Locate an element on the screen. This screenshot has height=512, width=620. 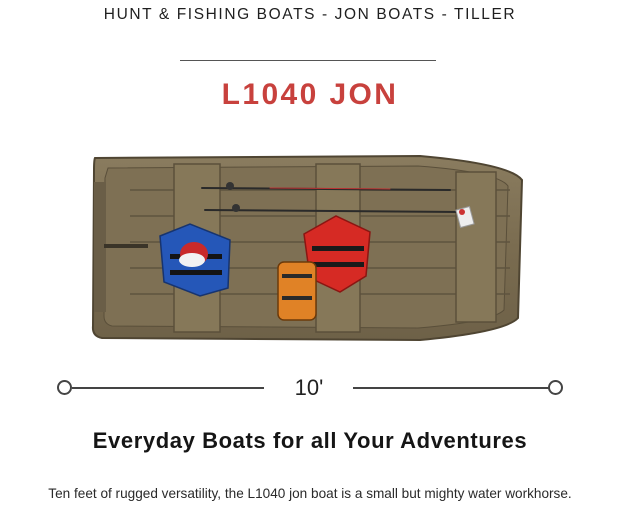
scale-end-marker is located at coordinates (555, 387).